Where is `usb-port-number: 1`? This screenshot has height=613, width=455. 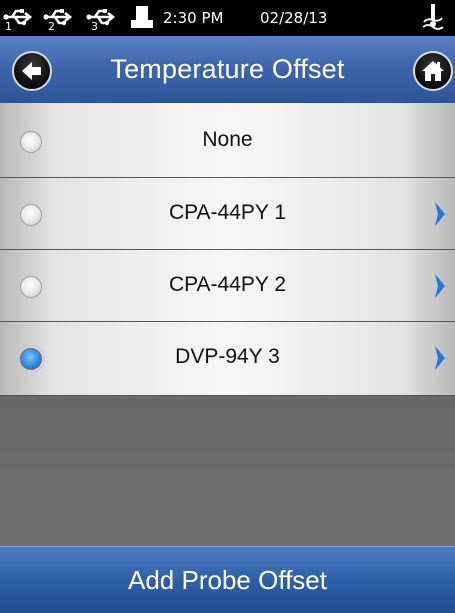
usb-port-number: 1 is located at coordinates (8, 26).